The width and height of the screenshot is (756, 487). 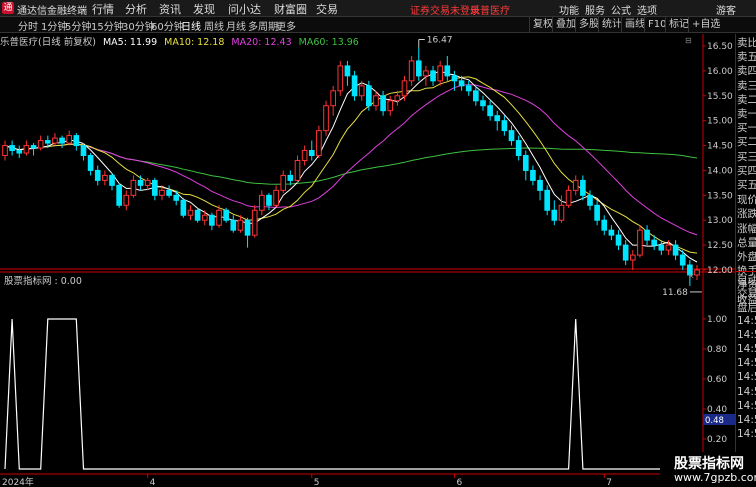 I want to click on menu-formula: 公式, so click(x=621, y=9).